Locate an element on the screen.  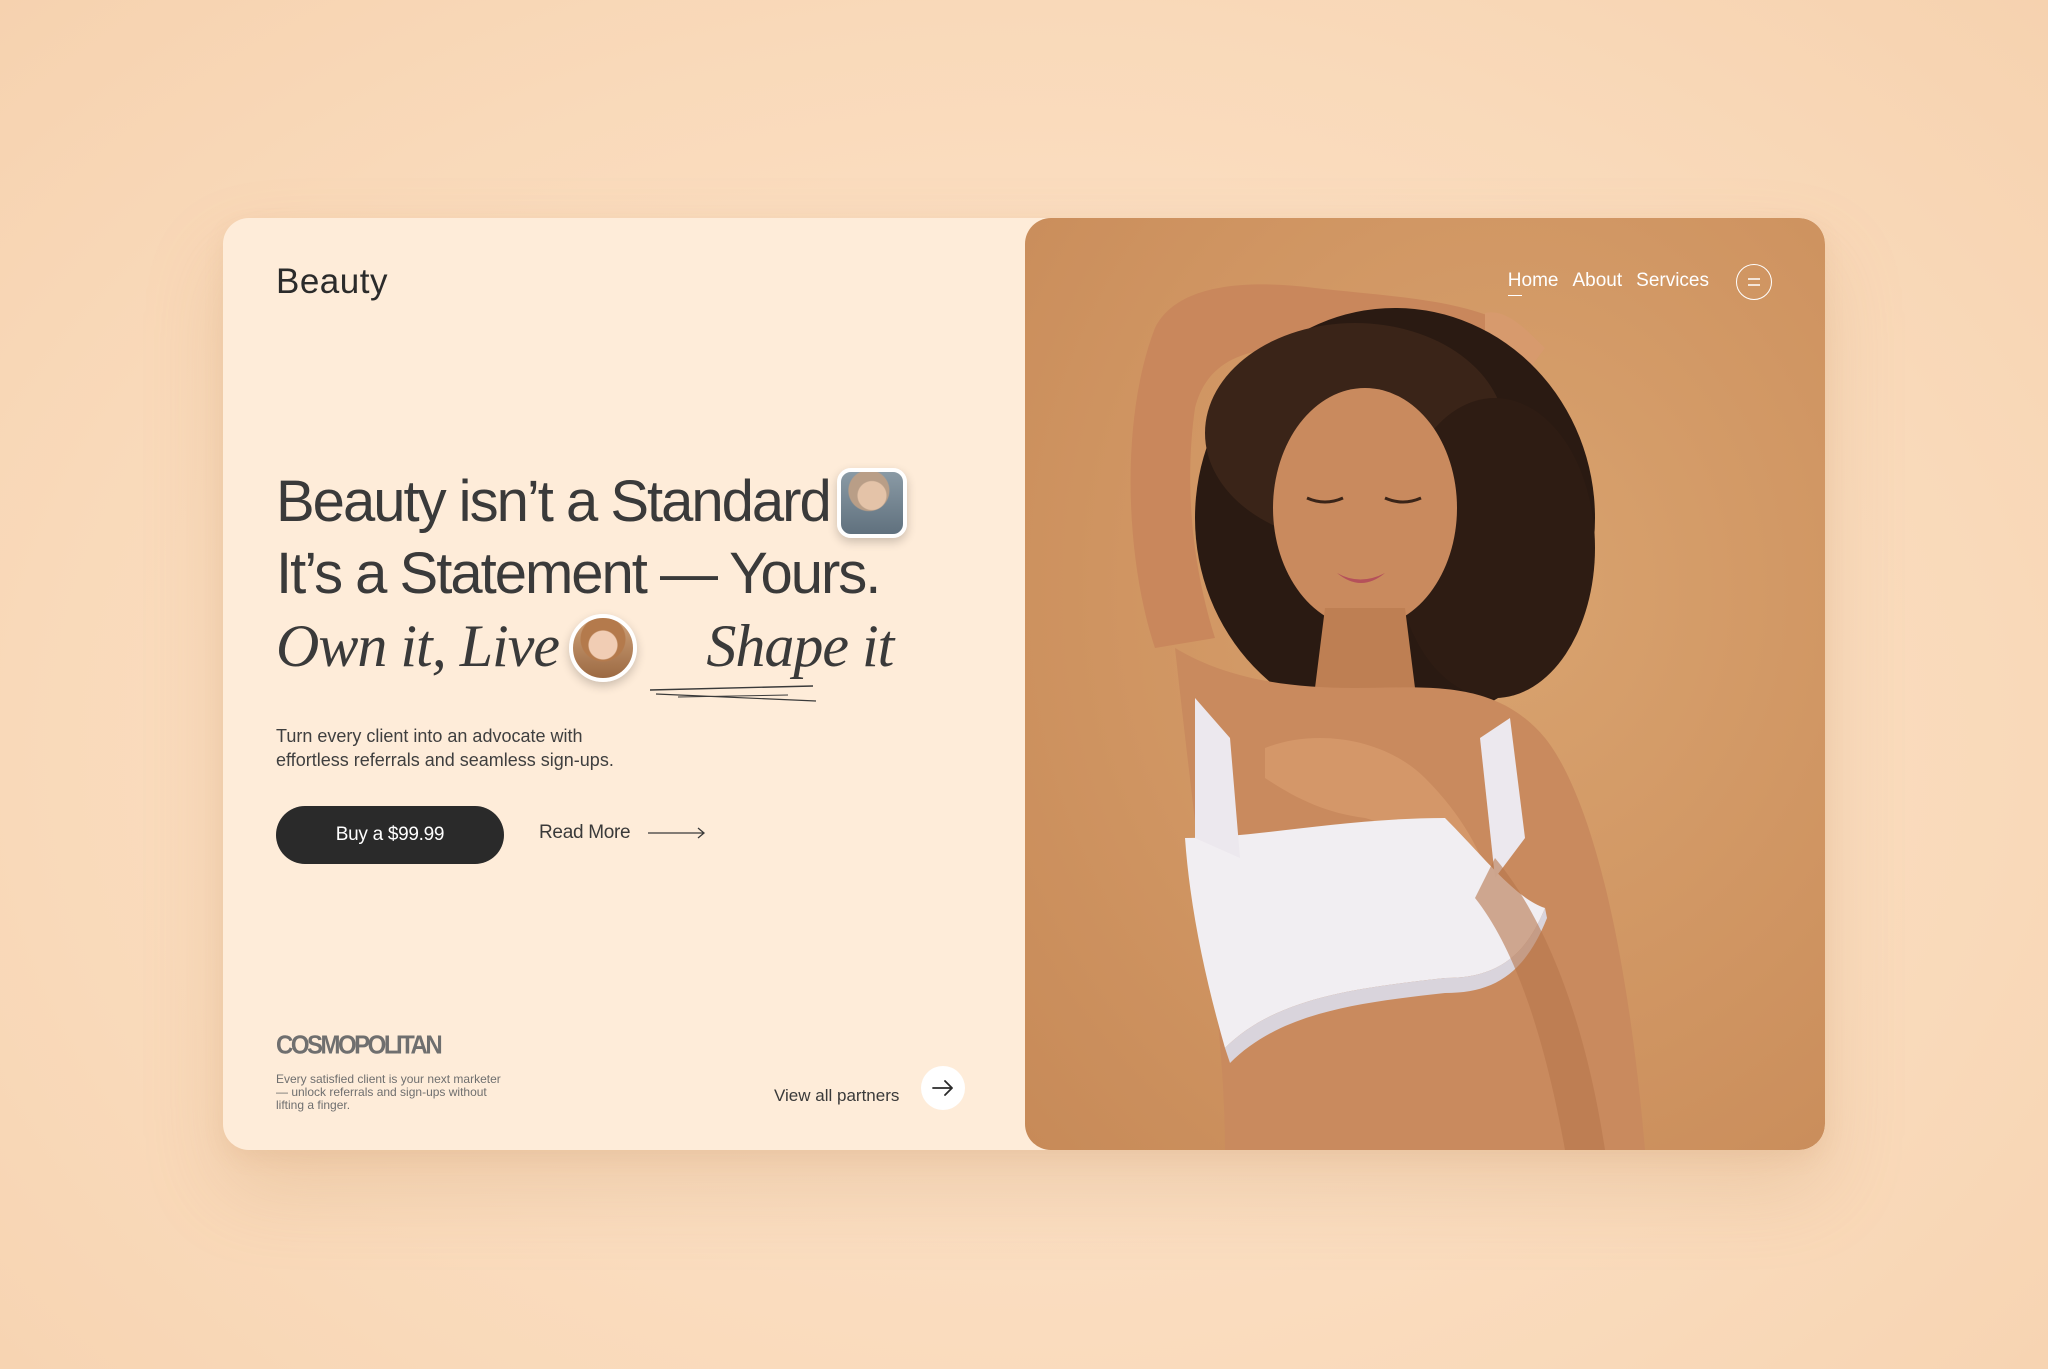
buy-button: Buy a $99.99 is located at coordinates (390, 835).